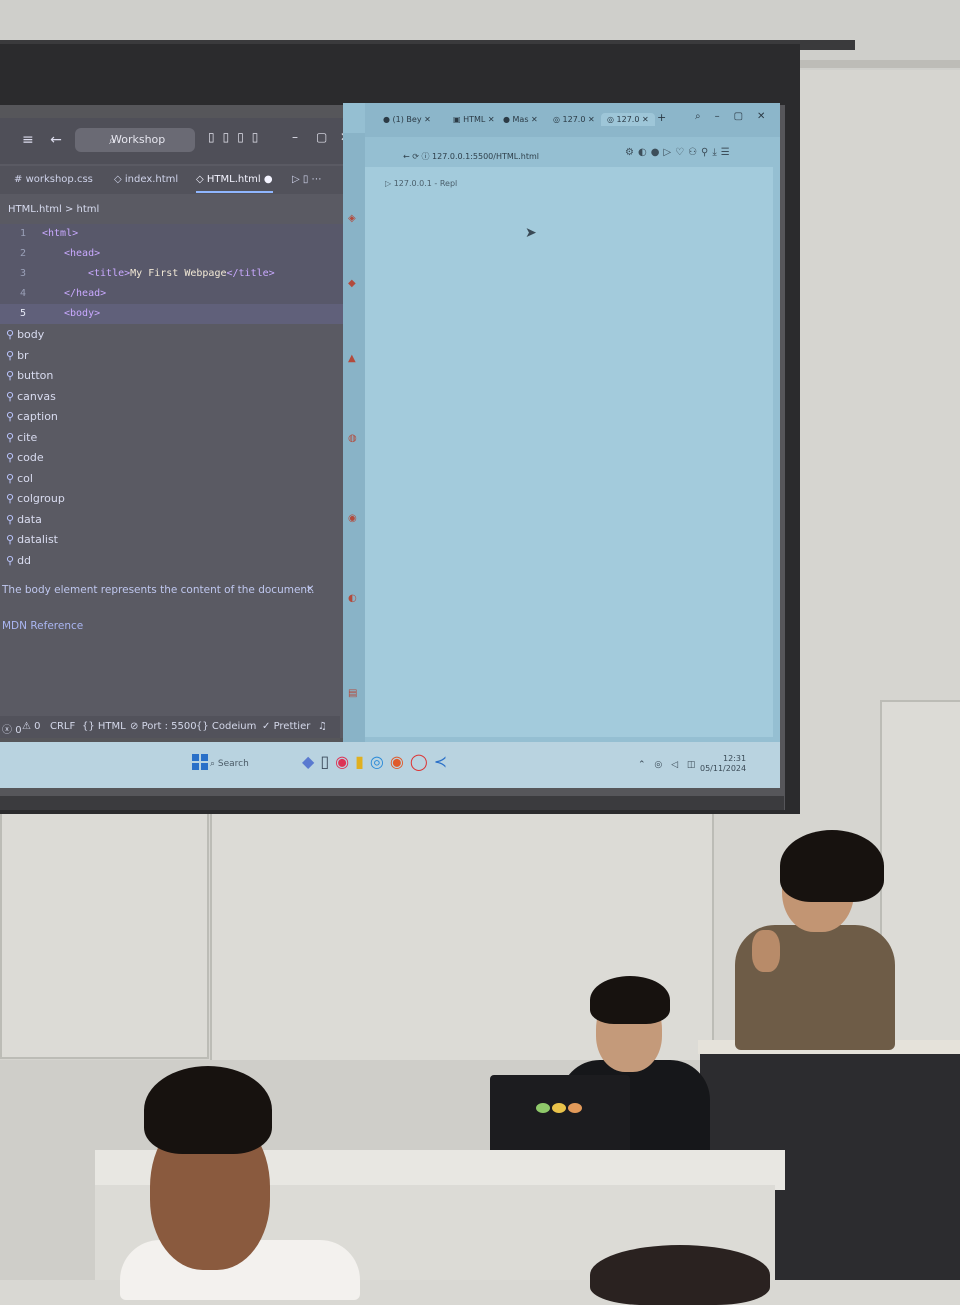 Image resolution: width=960 pixels, height=1305 pixels. What do you see at coordinates (82, 313) in the screenshot?
I see `code-tag: <body>` at bounding box center [82, 313].